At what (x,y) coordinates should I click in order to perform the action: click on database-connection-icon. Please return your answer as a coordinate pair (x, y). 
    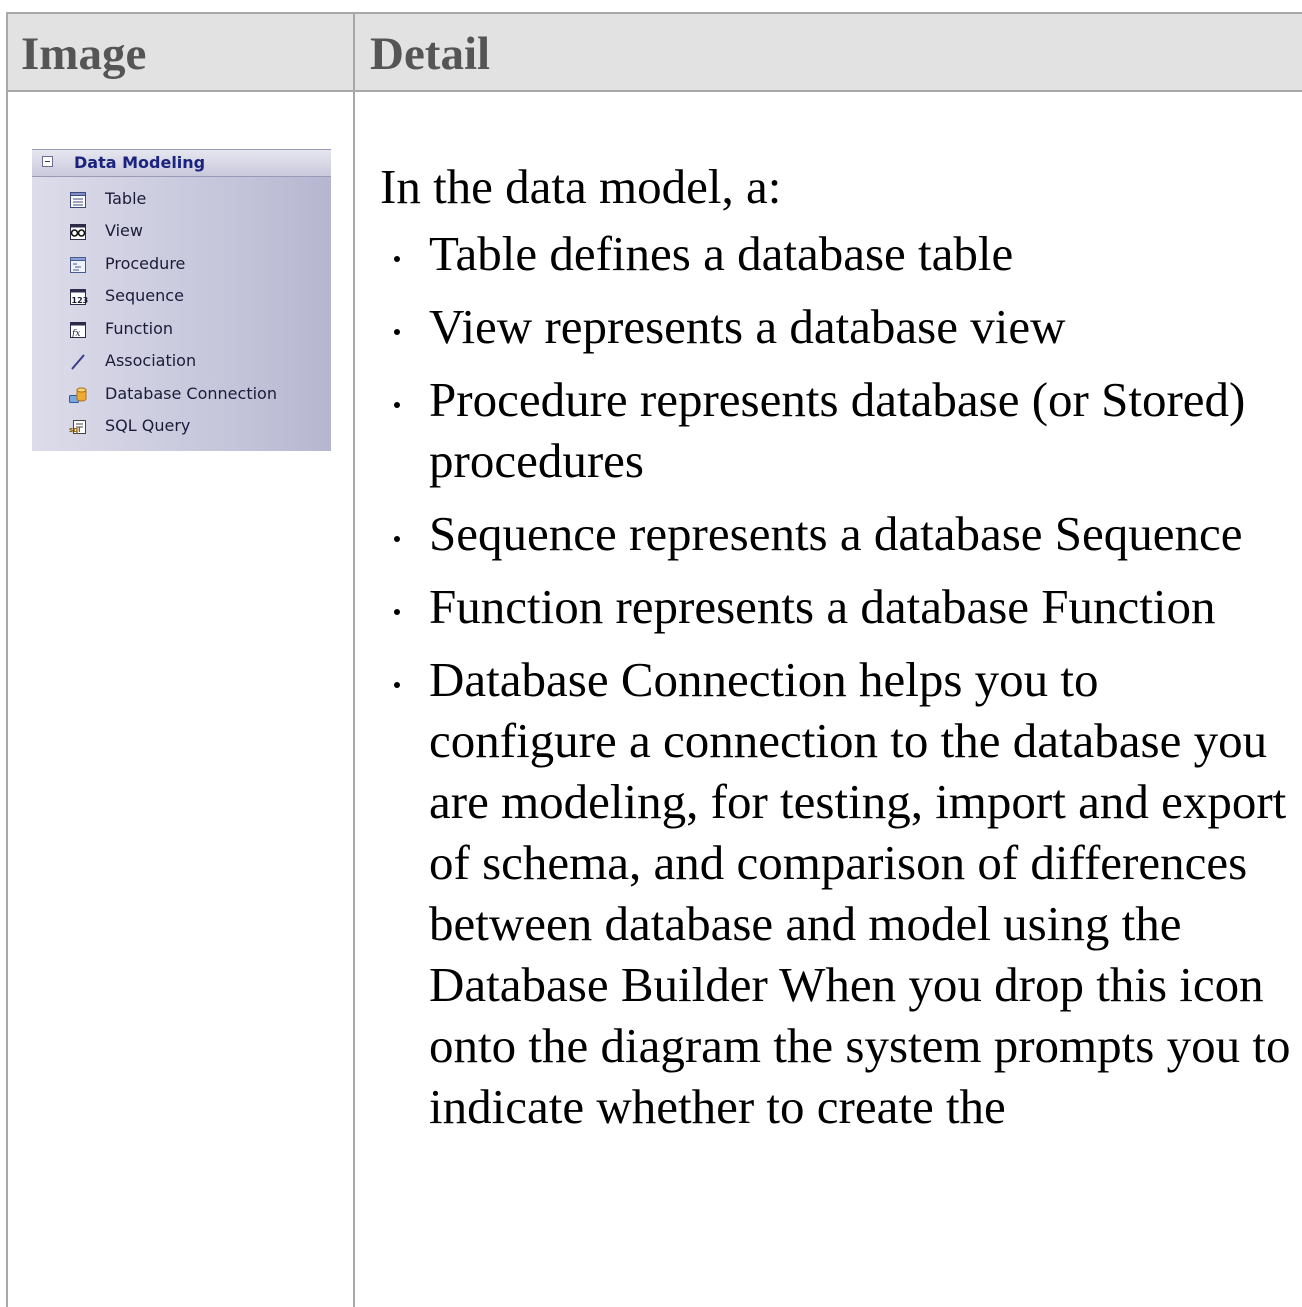
    Looking at the image, I should click on (78, 395).